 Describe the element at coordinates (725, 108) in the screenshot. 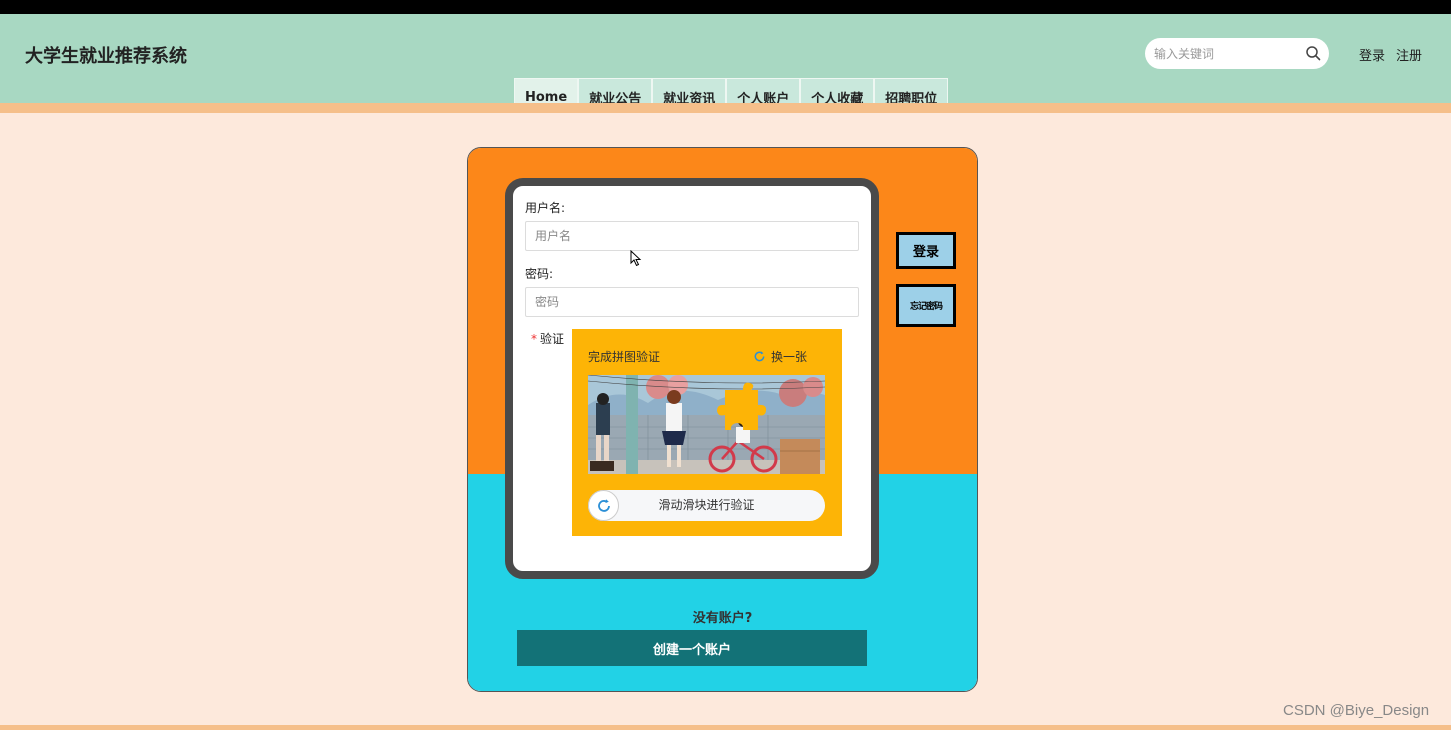

I see `header-divider` at that location.